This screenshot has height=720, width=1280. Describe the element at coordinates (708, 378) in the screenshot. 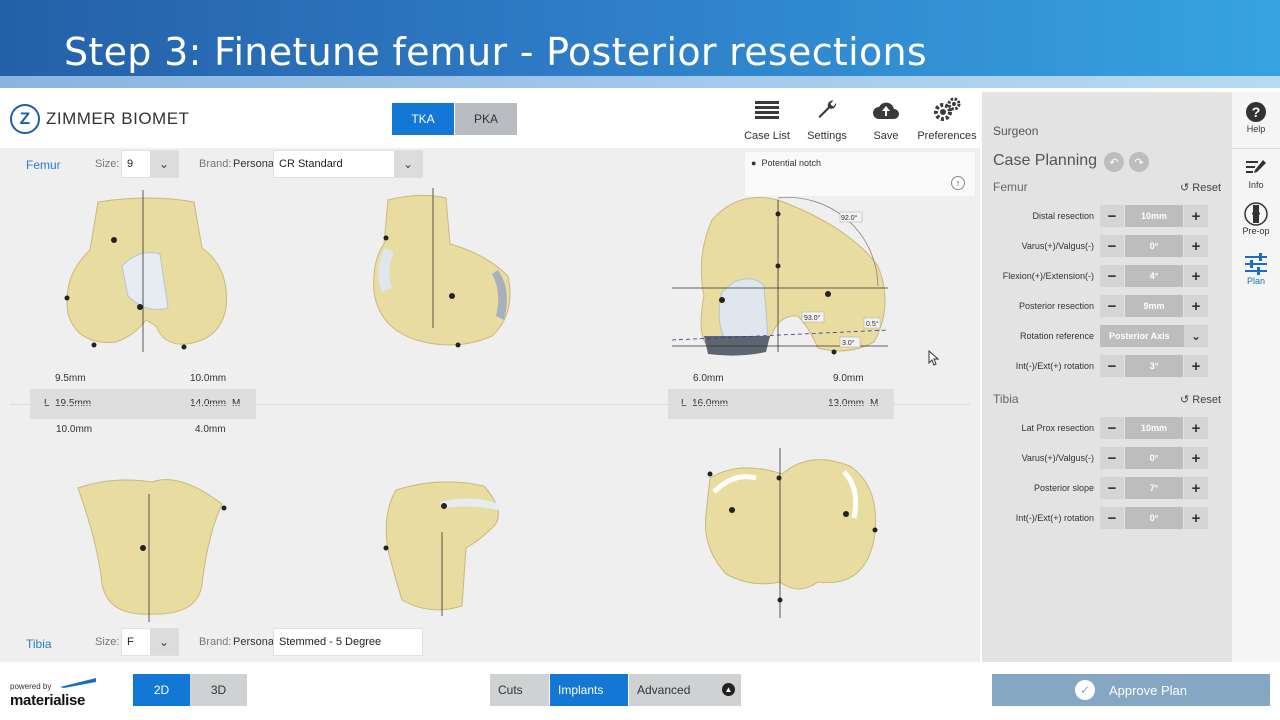

I see `meas-axial-top-left: 6.0mm` at that location.